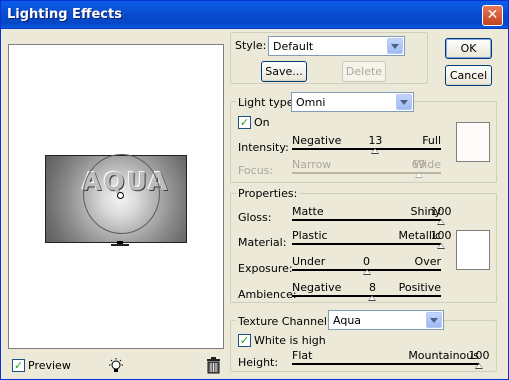 This screenshot has height=380, width=509. What do you see at coordinates (372, 287) in the screenshot?
I see `ambience-value: 8` at bounding box center [372, 287].